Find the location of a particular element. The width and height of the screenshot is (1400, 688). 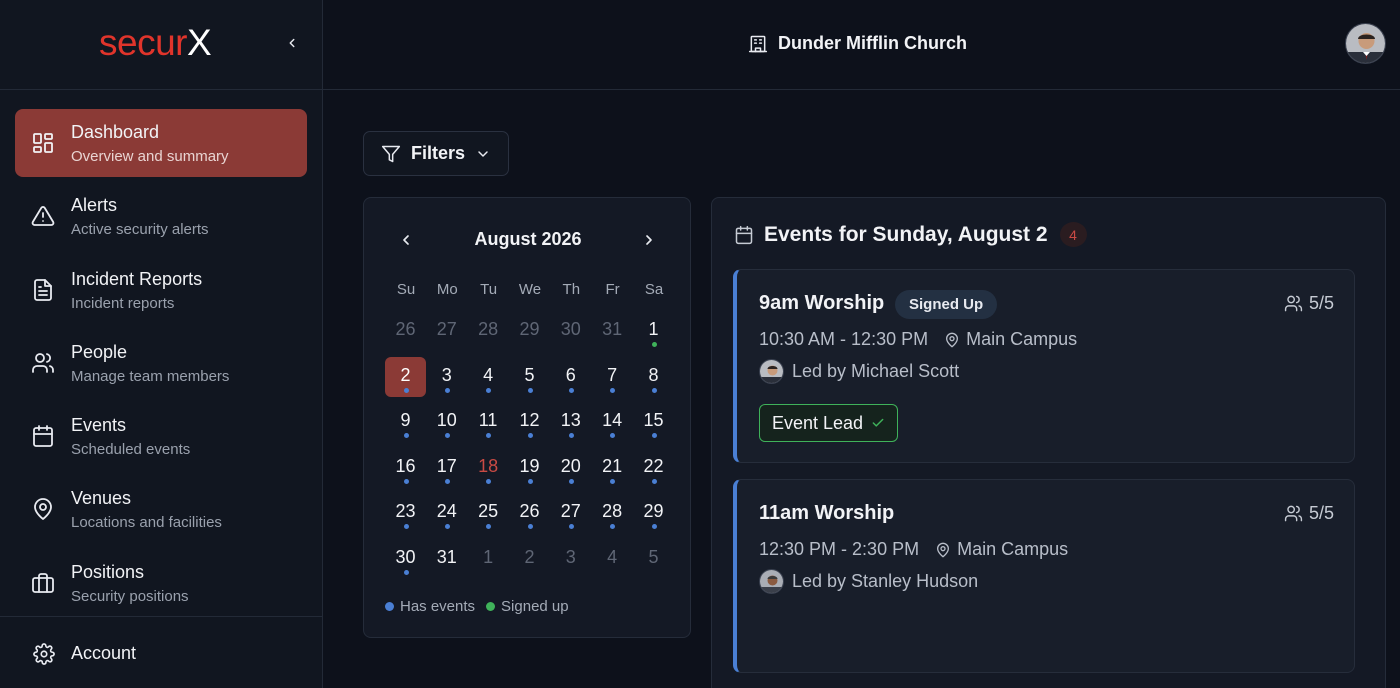

sidebar-item-title: People is located at coordinates (99, 351).